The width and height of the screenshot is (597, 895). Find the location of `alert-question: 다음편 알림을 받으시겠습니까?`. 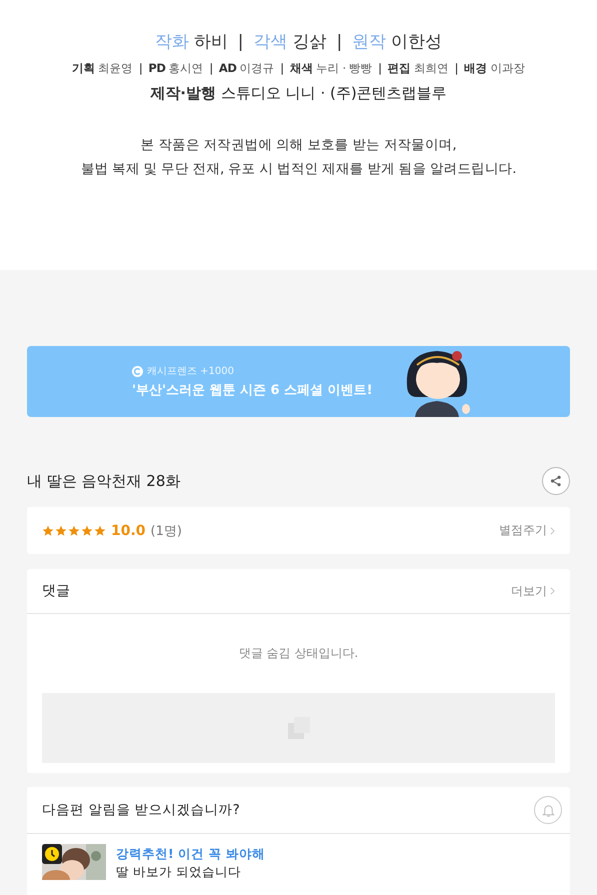

alert-question: 다음편 알림을 받으시겠습니까? is located at coordinates (141, 810).